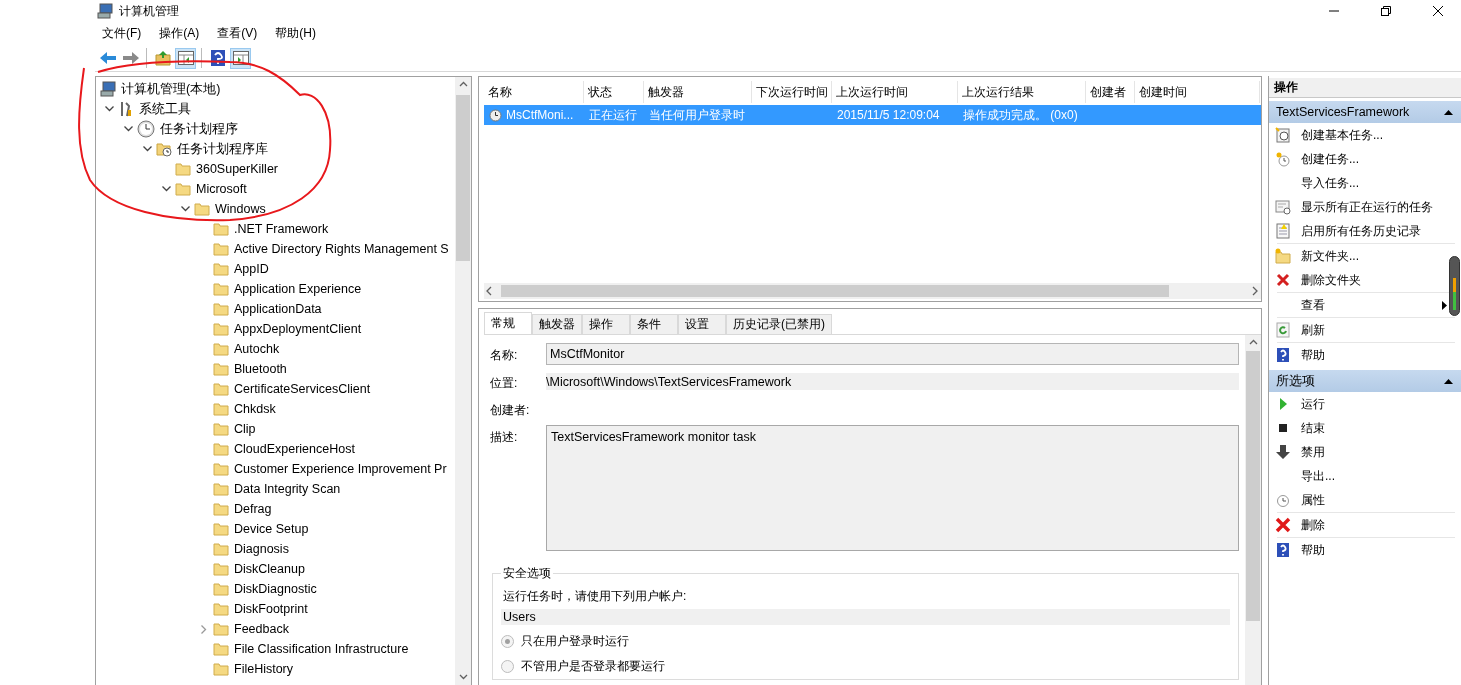 This screenshot has height=685, width=1461. I want to click on tree-item: Bluetooth, so click(260, 369).